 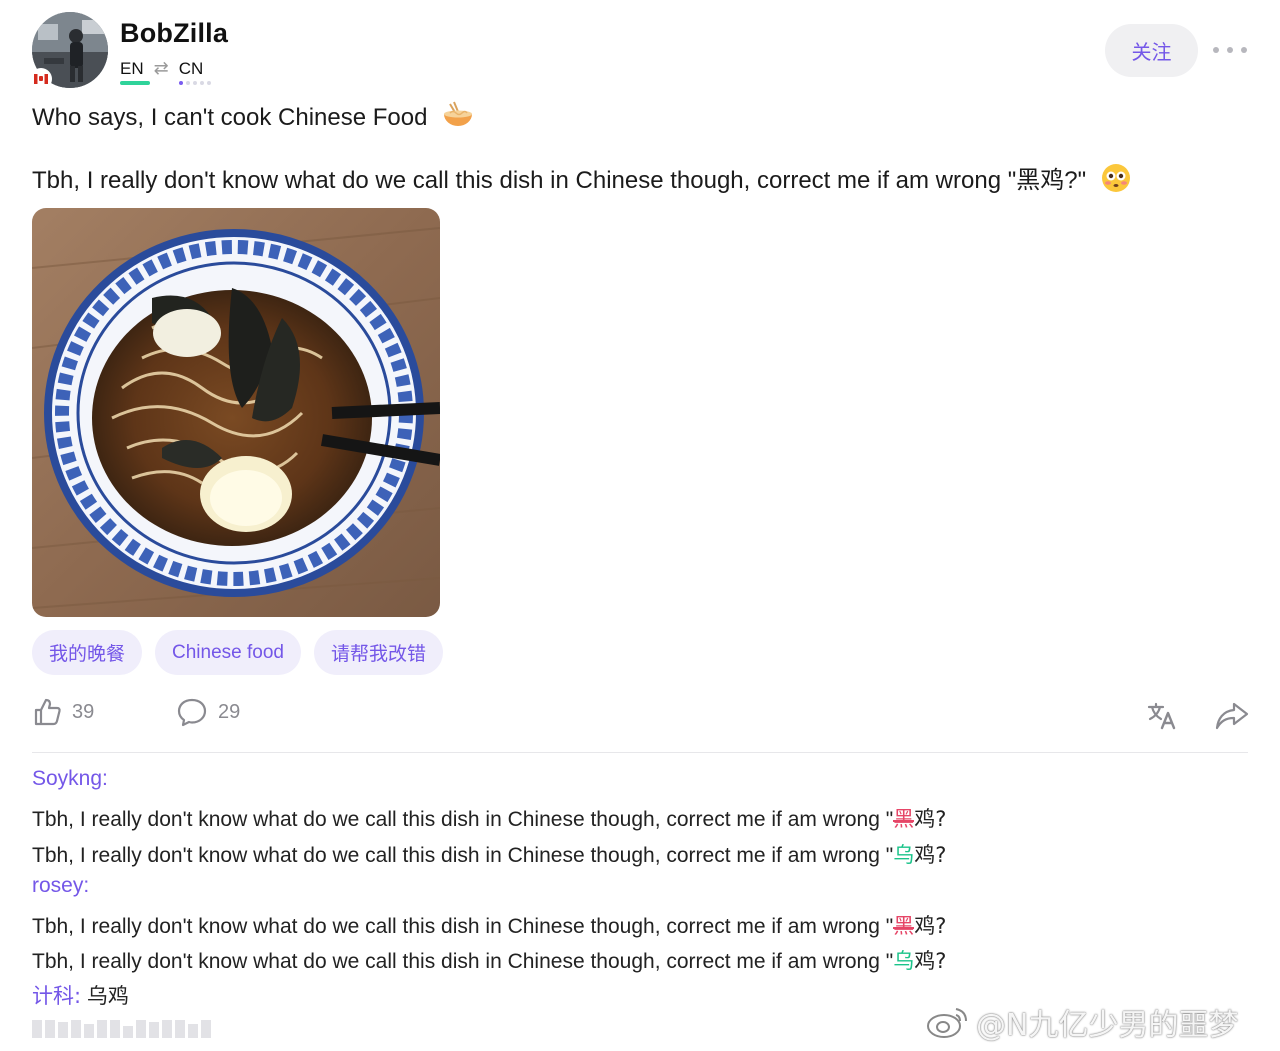 What do you see at coordinates (230, 117) in the screenshot?
I see `post-text-1: Who says, I can't cook Chinese Food` at bounding box center [230, 117].